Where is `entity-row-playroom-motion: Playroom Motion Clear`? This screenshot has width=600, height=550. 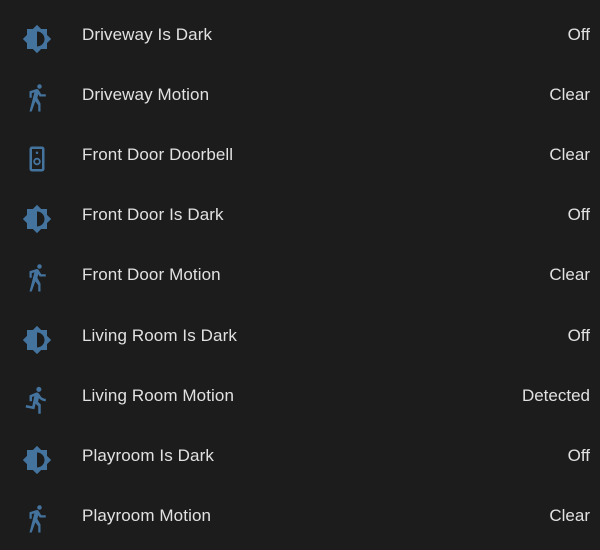 entity-row-playroom-motion: Playroom Motion Clear is located at coordinates (300, 519).